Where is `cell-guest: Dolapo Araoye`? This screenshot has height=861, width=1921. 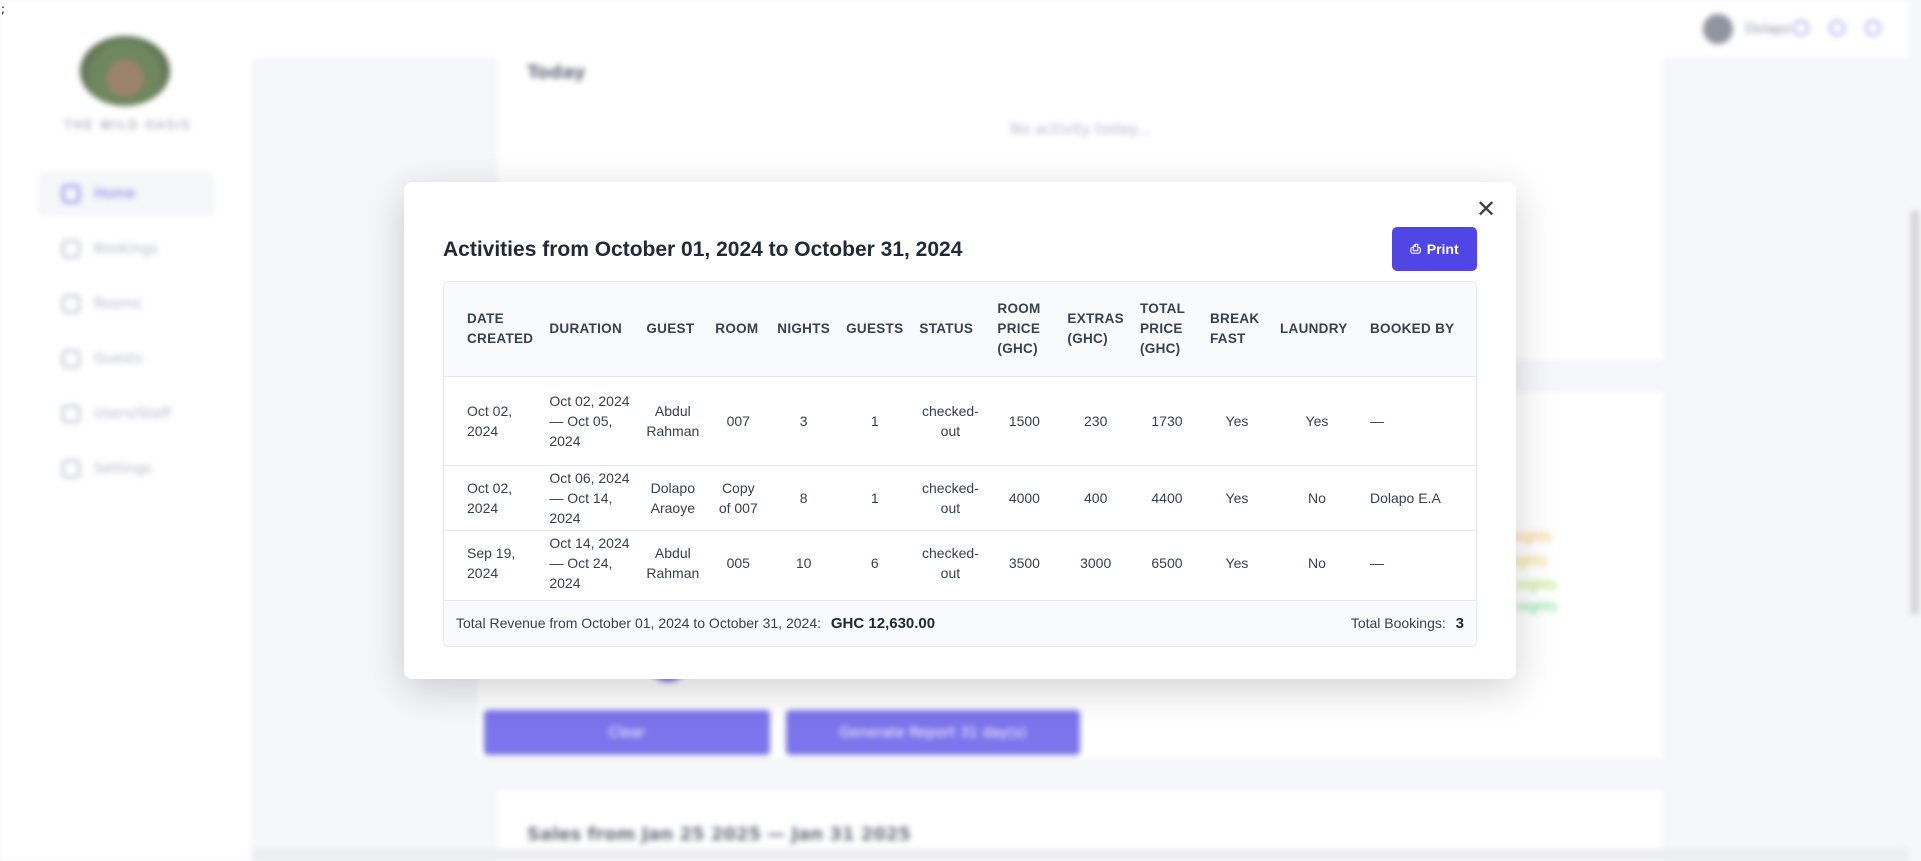 cell-guest: Dolapo Araoye is located at coordinates (672, 497).